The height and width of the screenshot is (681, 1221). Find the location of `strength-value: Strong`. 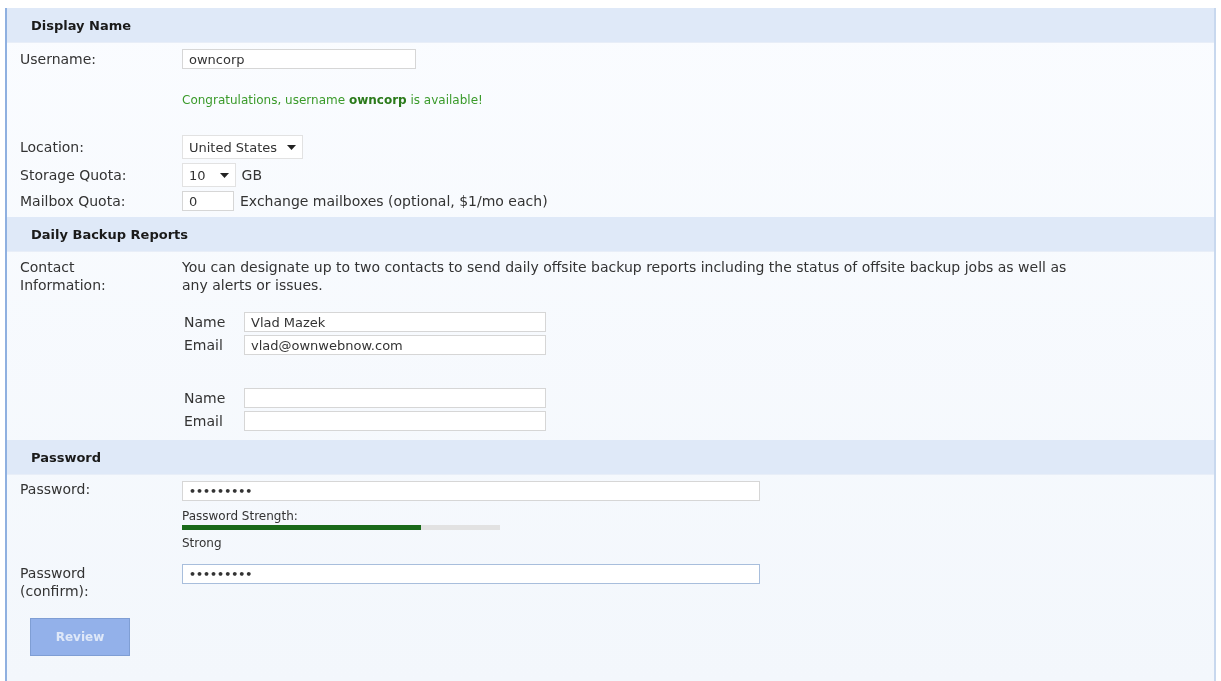

strength-value: Strong is located at coordinates (202, 543).